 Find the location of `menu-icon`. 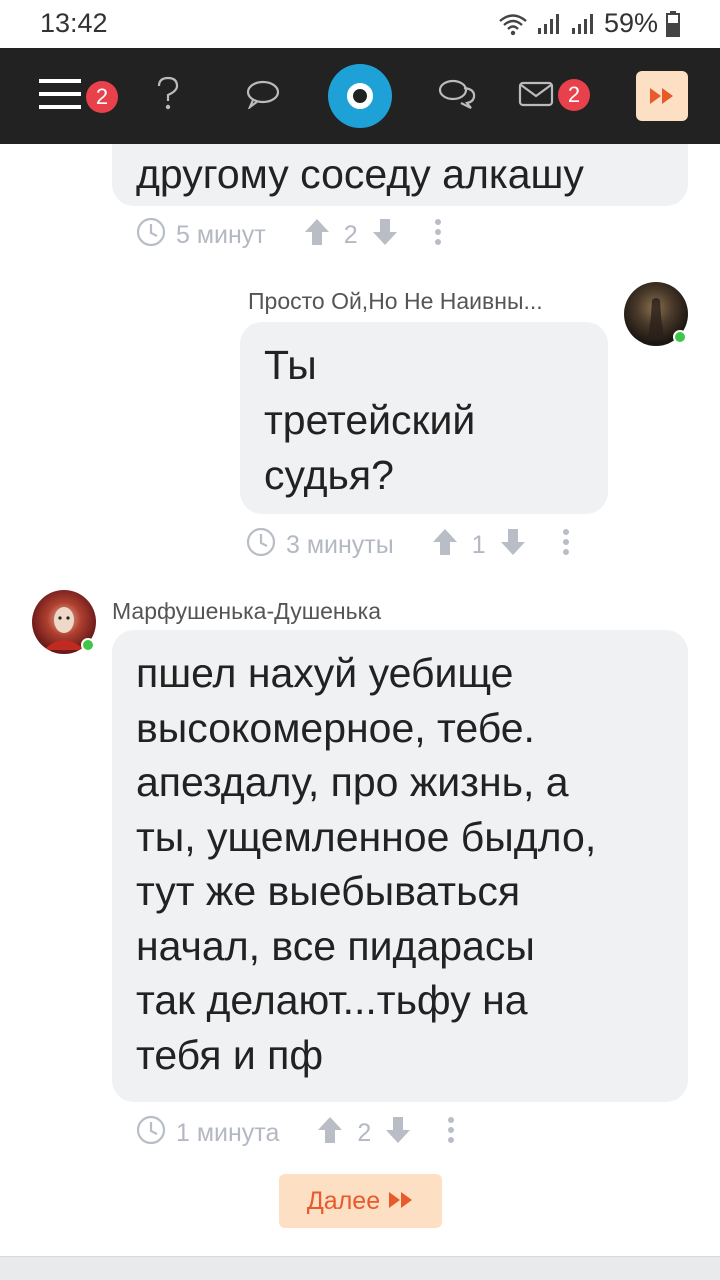

menu-icon is located at coordinates (60, 96).